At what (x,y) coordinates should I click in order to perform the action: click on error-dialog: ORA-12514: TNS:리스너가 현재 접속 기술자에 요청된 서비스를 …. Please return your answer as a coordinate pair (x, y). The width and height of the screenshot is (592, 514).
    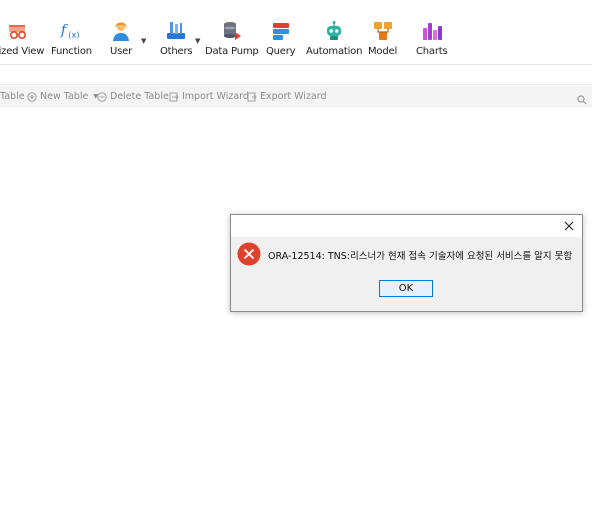
    Looking at the image, I should click on (406, 263).